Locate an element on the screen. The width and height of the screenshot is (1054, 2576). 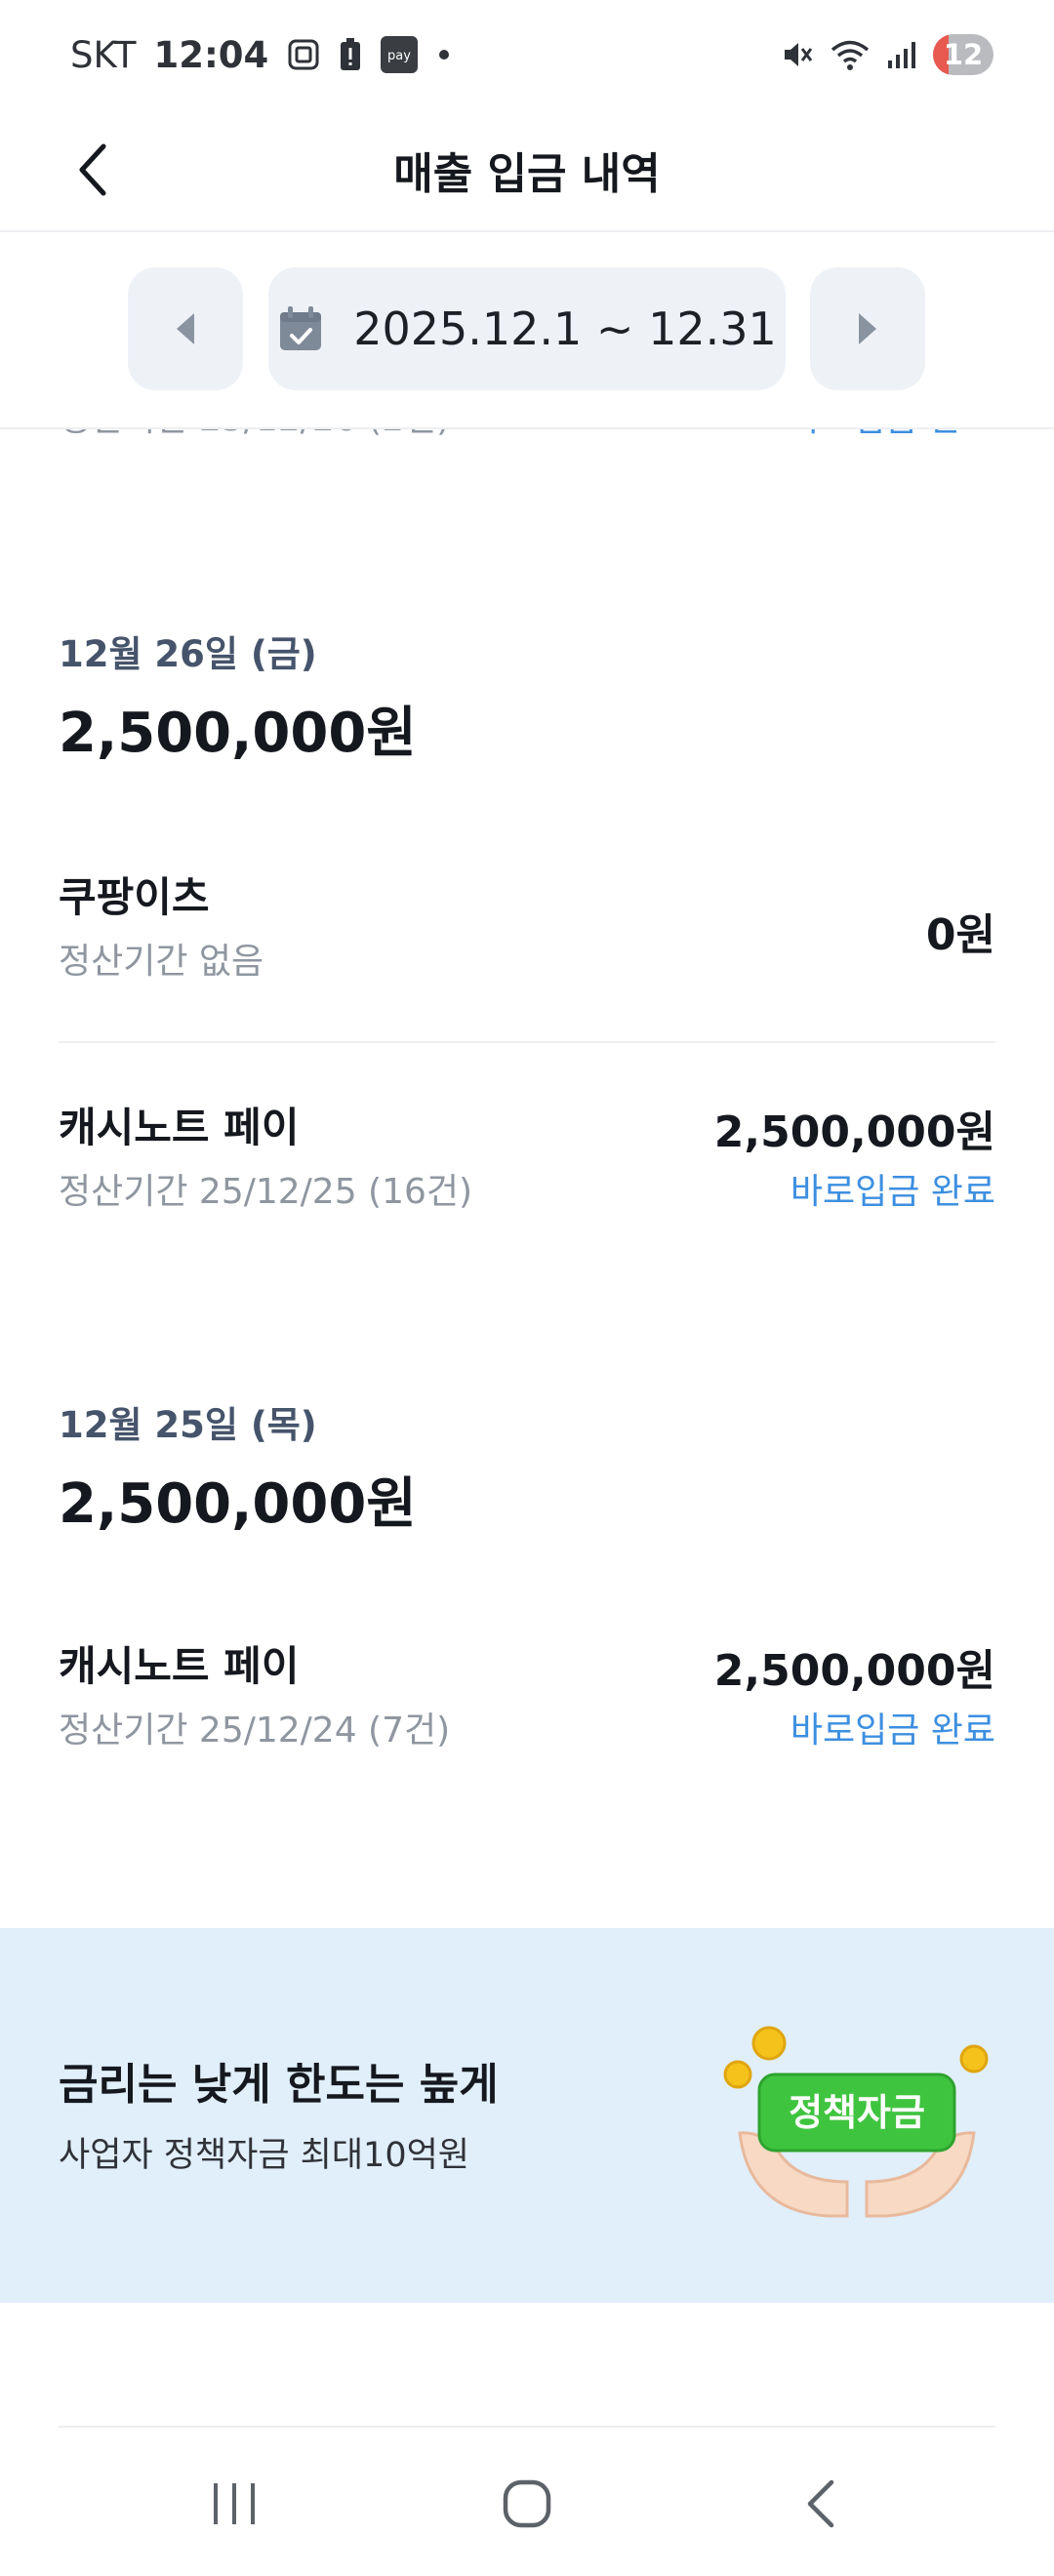
carrier-label: SKT is located at coordinates (103, 54).